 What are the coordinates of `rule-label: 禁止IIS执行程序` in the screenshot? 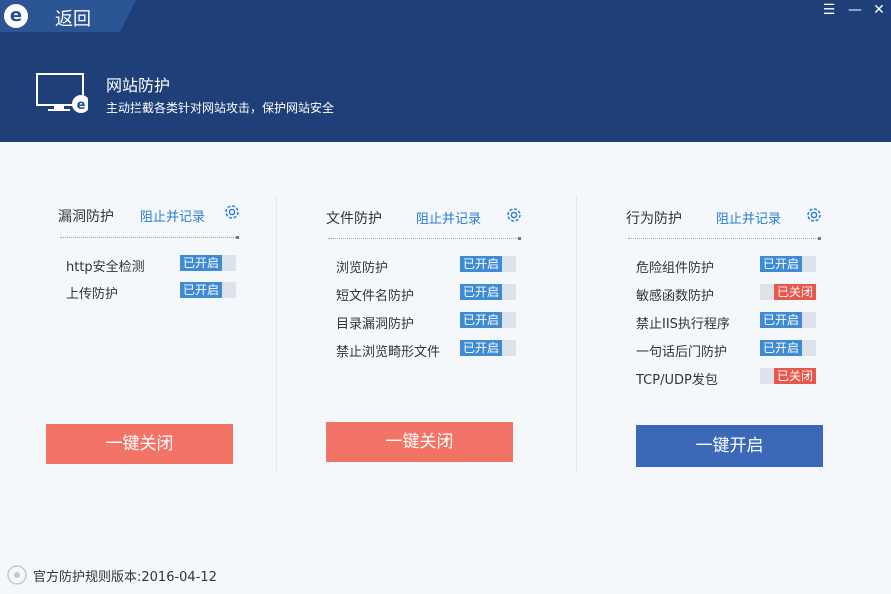 It's located at (683, 324).